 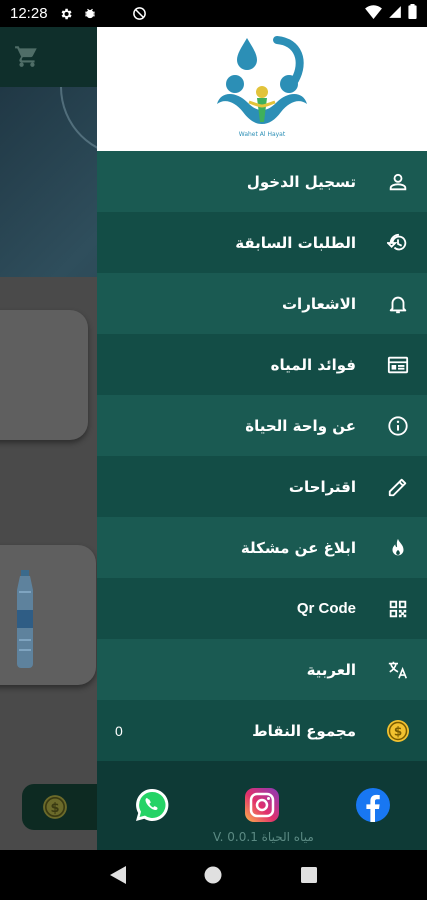 I want to click on menu-item-label: Qr Code, so click(x=326, y=608).